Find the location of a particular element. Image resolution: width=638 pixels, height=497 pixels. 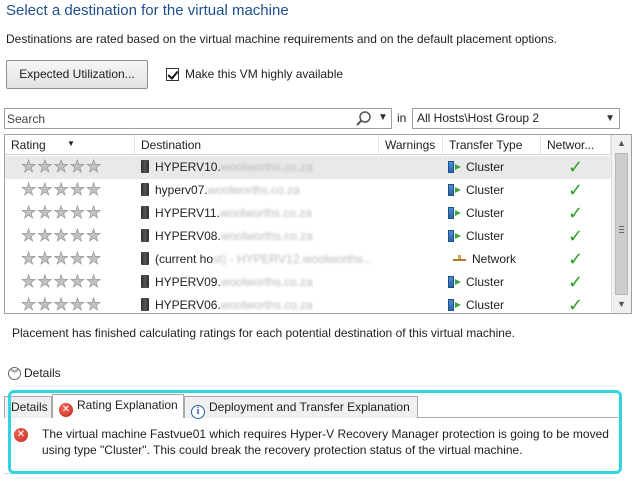

sort-descending-icon: ▼ is located at coordinates (71, 143).